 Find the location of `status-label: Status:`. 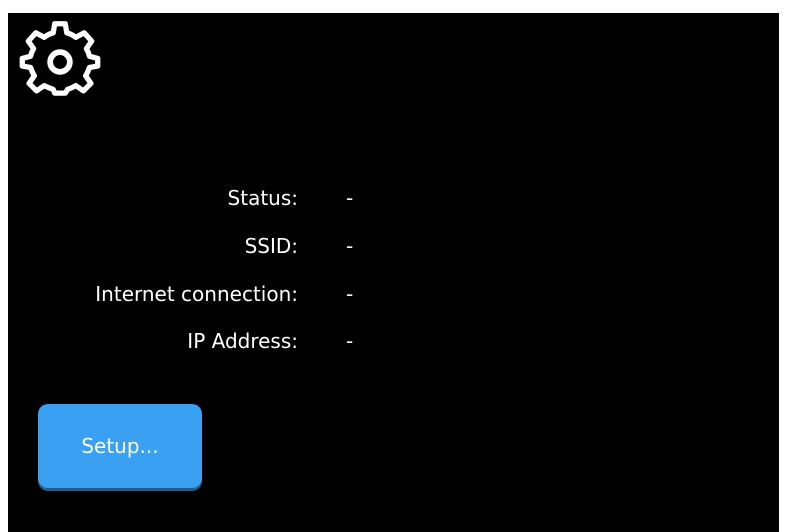

status-label: Status: is located at coordinates (262, 198).